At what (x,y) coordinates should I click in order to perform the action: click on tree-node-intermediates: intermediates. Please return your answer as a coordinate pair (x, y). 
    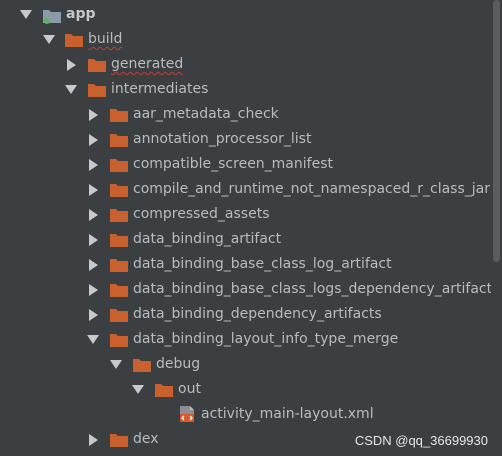
    Looking at the image, I should click on (251, 89).